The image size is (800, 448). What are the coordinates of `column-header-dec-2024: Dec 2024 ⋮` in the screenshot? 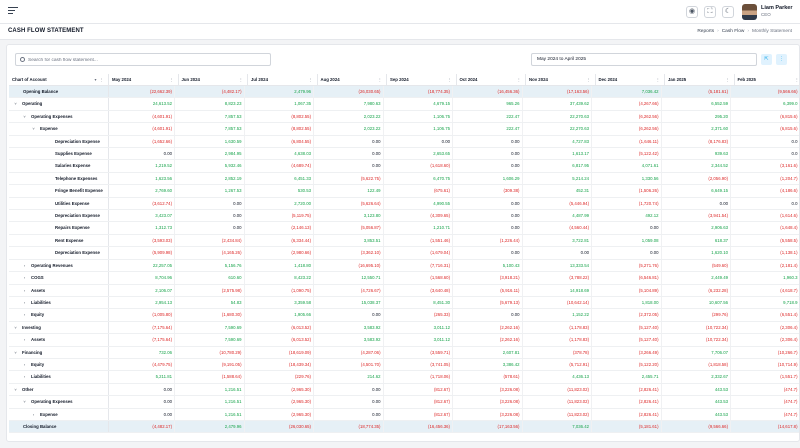 It's located at (630, 80).